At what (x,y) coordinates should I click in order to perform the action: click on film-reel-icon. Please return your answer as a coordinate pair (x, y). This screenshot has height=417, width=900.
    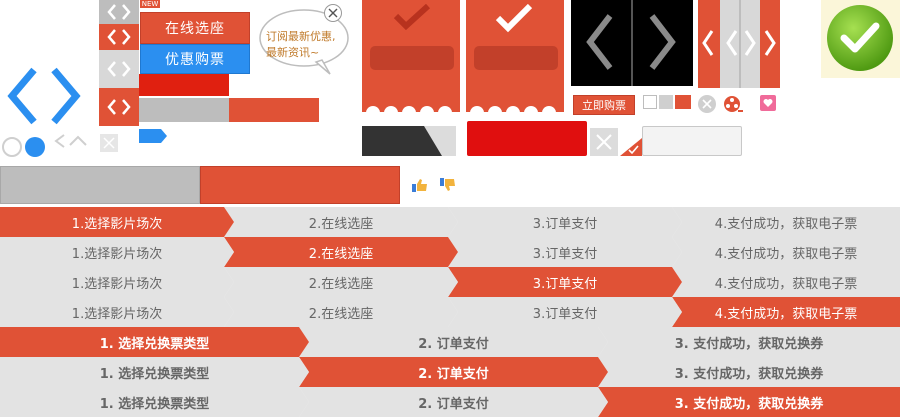
    Looking at the image, I should click on (733, 104).